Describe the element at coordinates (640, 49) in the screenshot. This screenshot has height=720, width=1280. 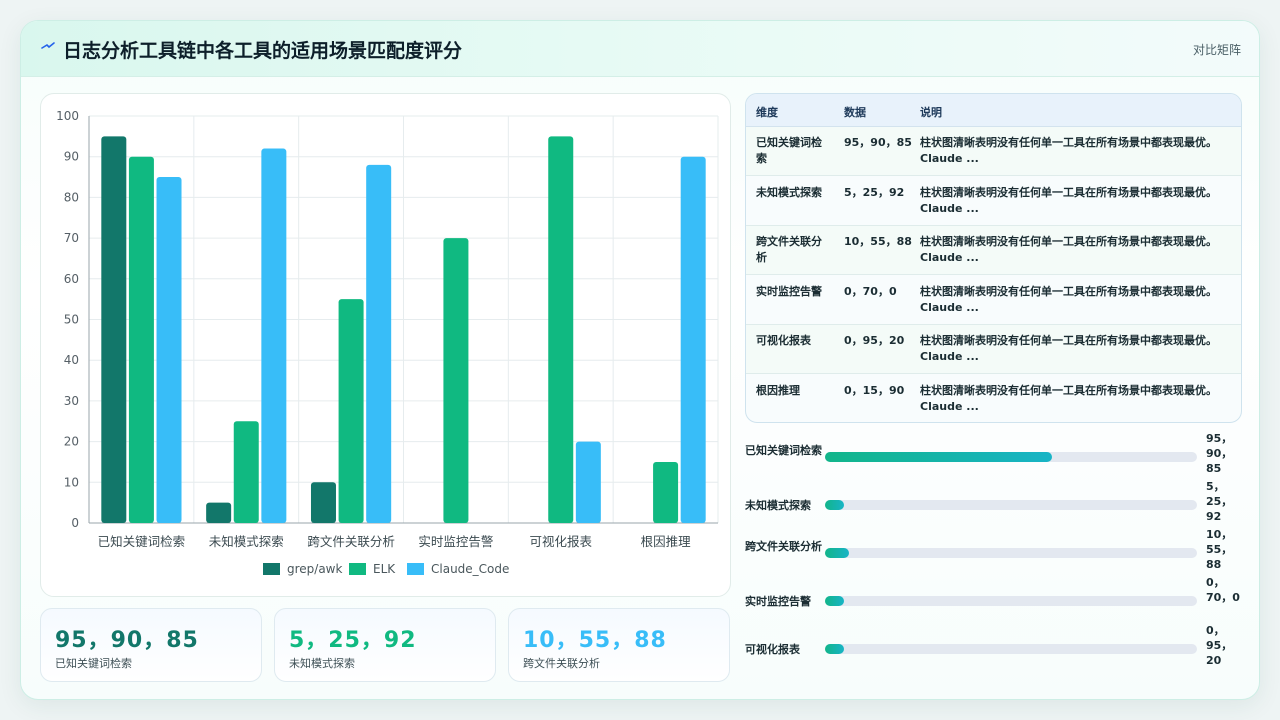
I see `header: 日志分析工具链中各工具的适用场景匹配度评分 对比矩阵` at that location.